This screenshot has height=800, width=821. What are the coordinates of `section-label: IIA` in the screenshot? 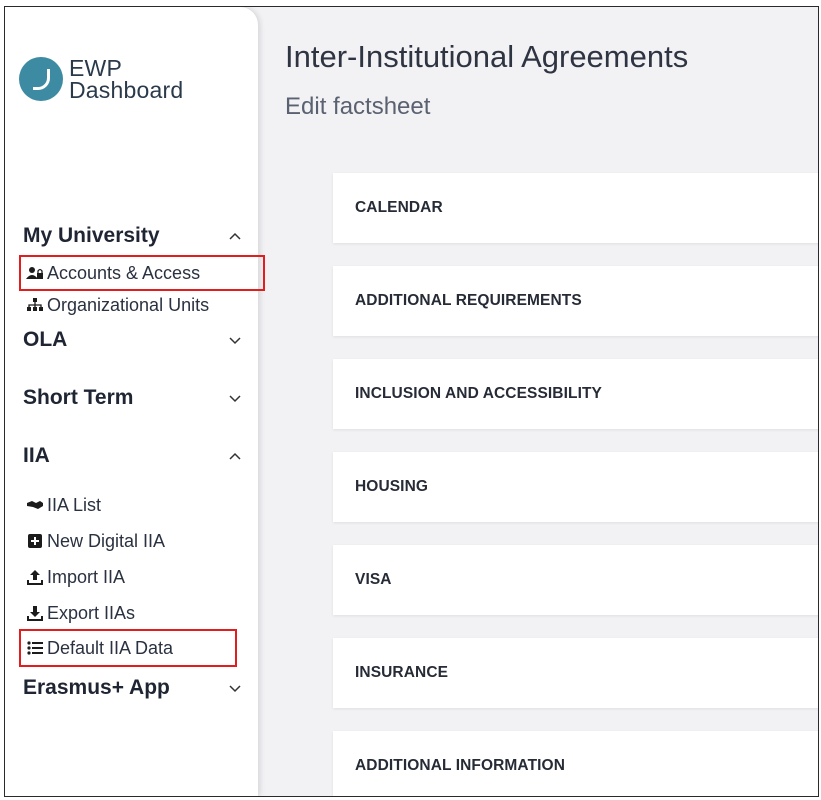 It's located at (36, 455).